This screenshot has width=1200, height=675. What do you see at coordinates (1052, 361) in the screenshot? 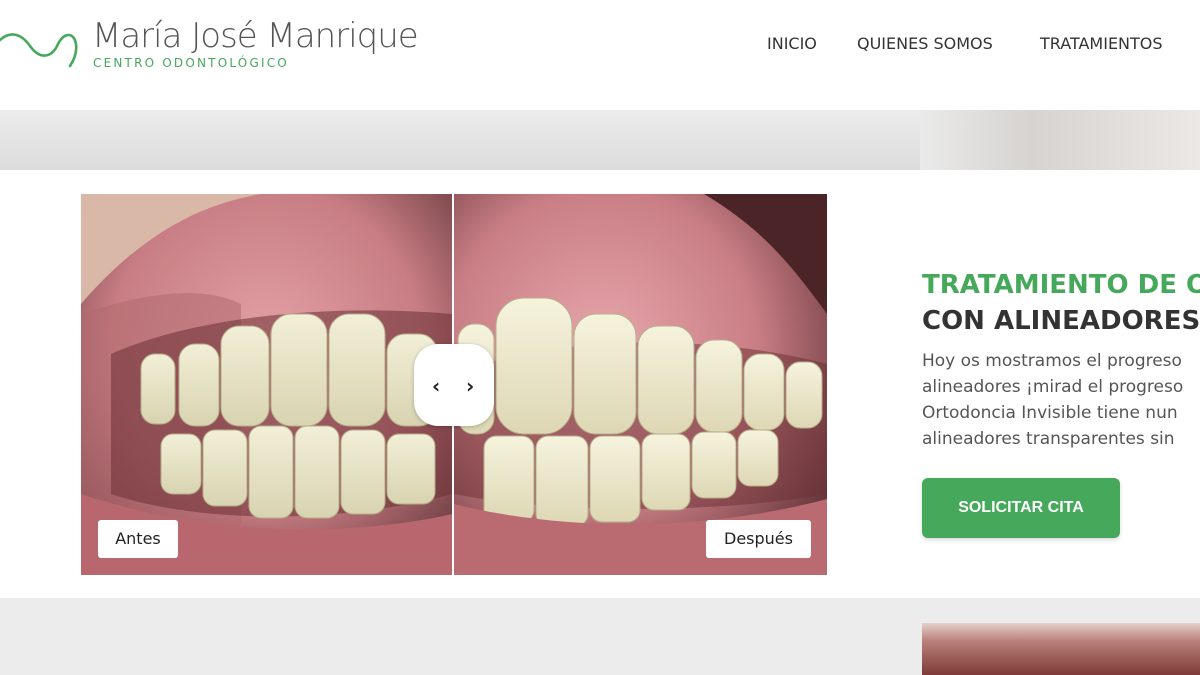
I see `body-line: Hoy os mostramos el progreso` at bounding box center [1052, 361].